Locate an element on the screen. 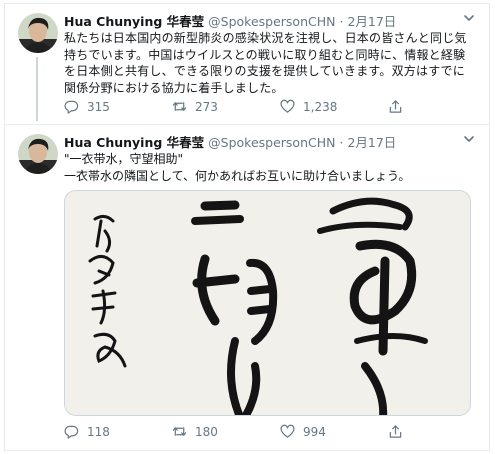  retweet-count: 180 is located at coordinates (206, 431).